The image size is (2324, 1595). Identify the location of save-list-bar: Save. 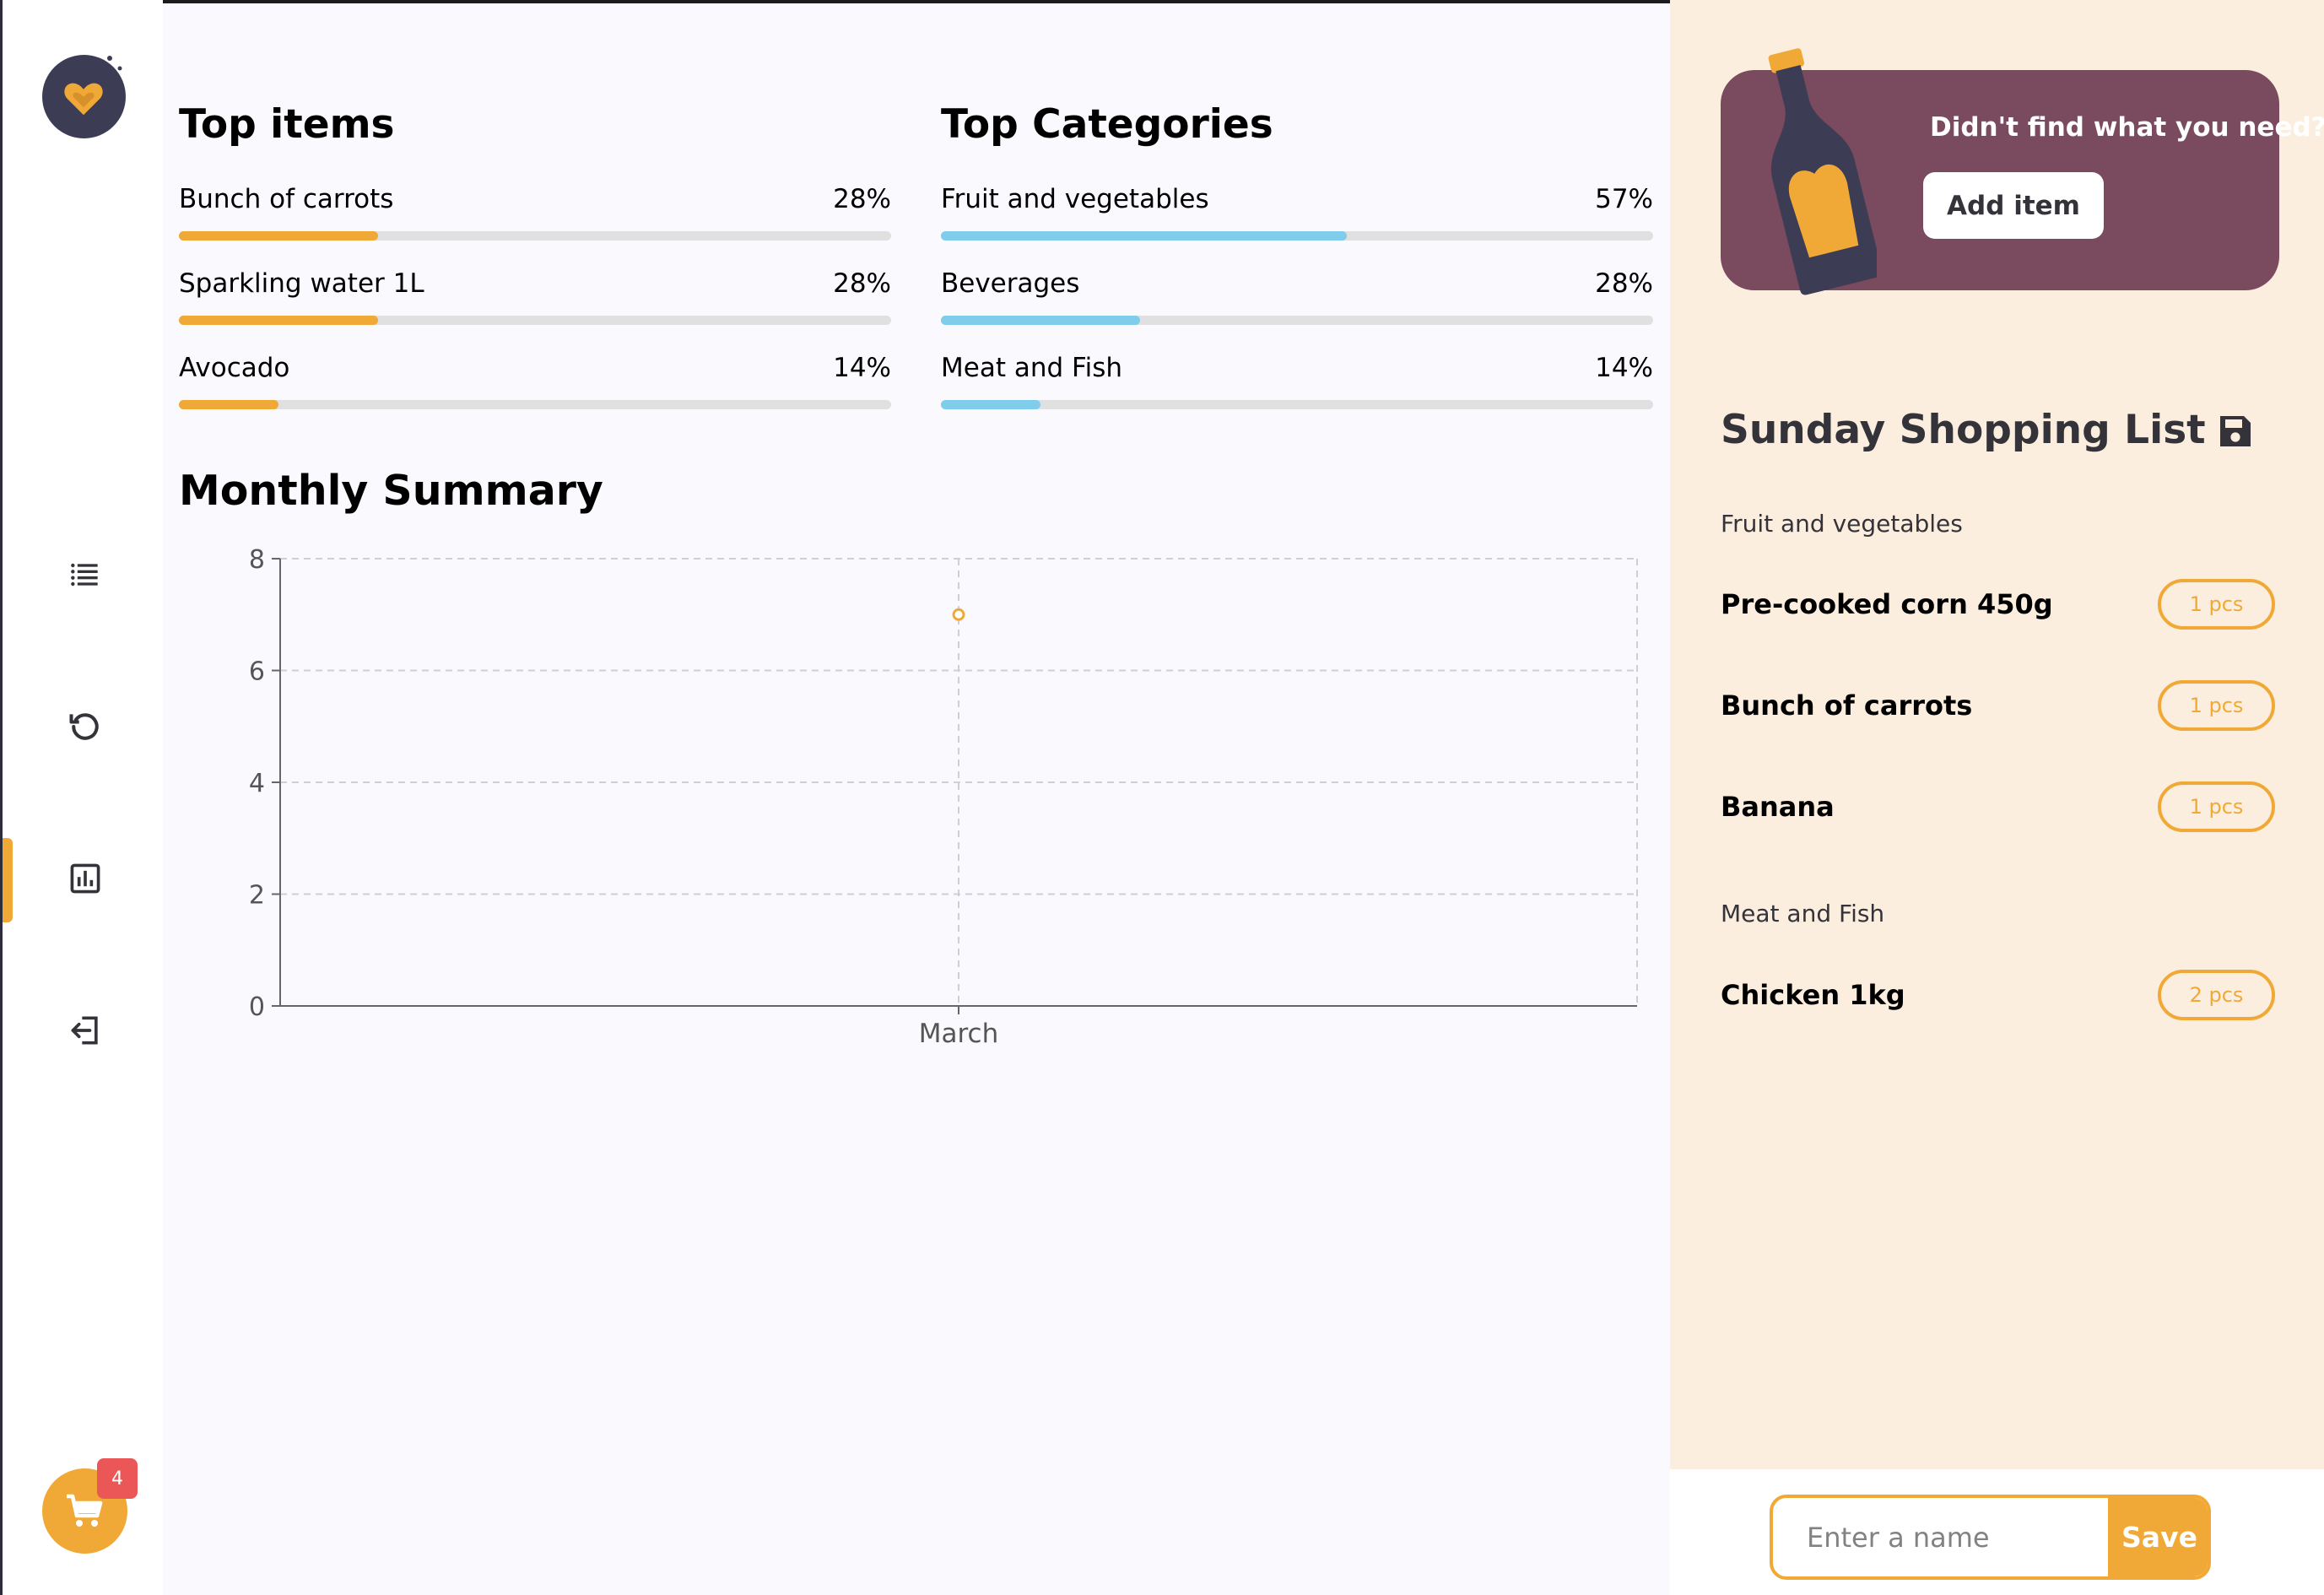
(1997, 1532).